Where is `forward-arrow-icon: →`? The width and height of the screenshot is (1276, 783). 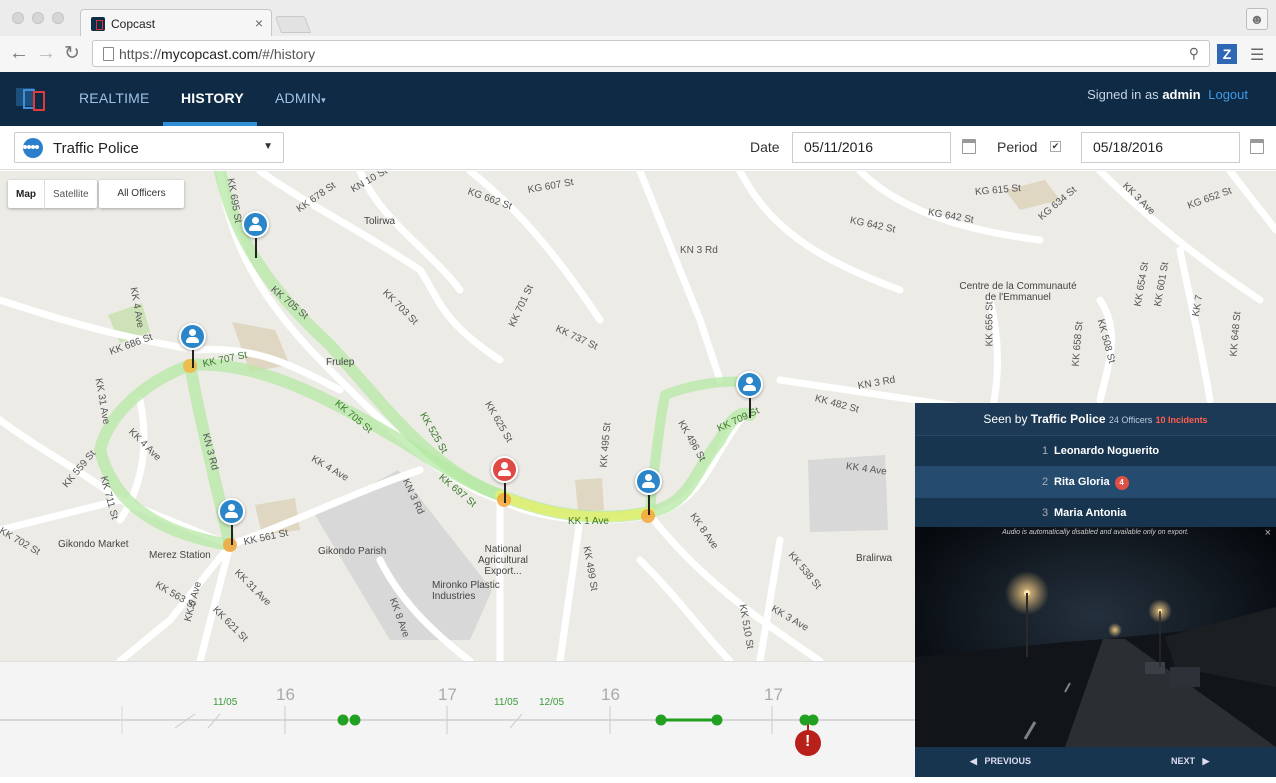
forward-arrow-icon: → is located at coordinates (46, 53).